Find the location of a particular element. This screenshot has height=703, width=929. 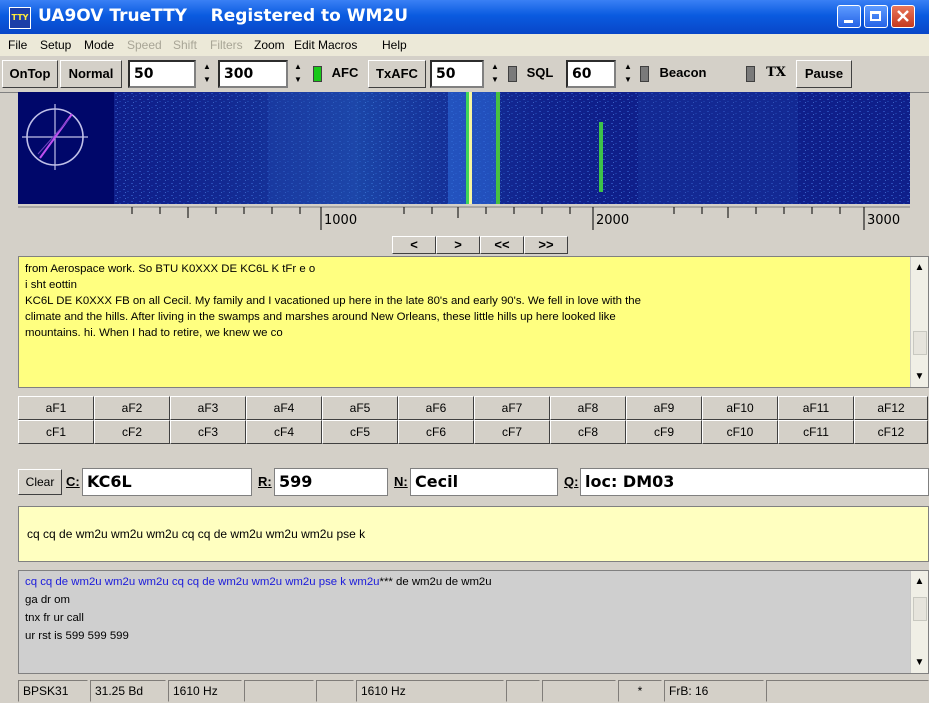

nav-fast-right-button: >> is located at coordinates (546, 245).